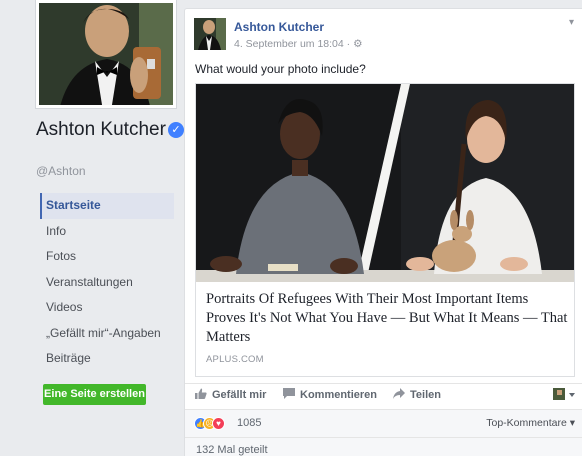  I want to click on nav-item-info: Info, so click(107, 232).